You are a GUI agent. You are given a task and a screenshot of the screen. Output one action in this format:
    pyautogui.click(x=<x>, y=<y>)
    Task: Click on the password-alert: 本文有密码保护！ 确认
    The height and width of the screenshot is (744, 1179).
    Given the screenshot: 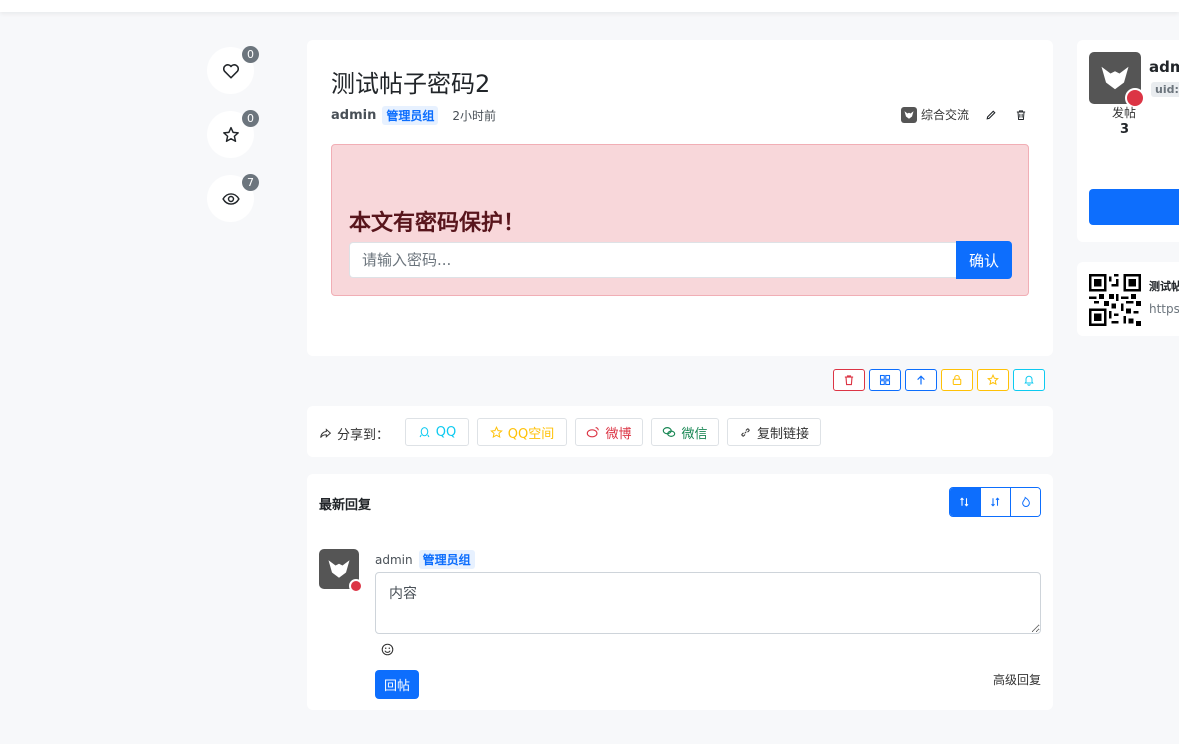 What is the action you would take?
    pyautogui.click(x=680, y=220)
    